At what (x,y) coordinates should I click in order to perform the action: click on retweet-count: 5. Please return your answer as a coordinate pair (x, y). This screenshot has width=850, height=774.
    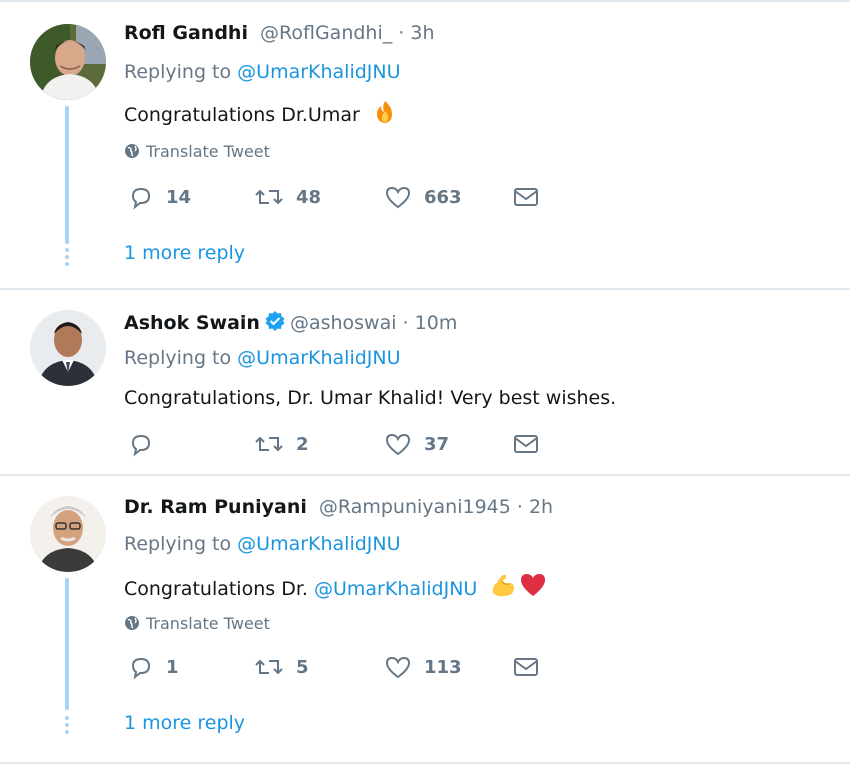
    Looking at the image, I should click on (302, 667).